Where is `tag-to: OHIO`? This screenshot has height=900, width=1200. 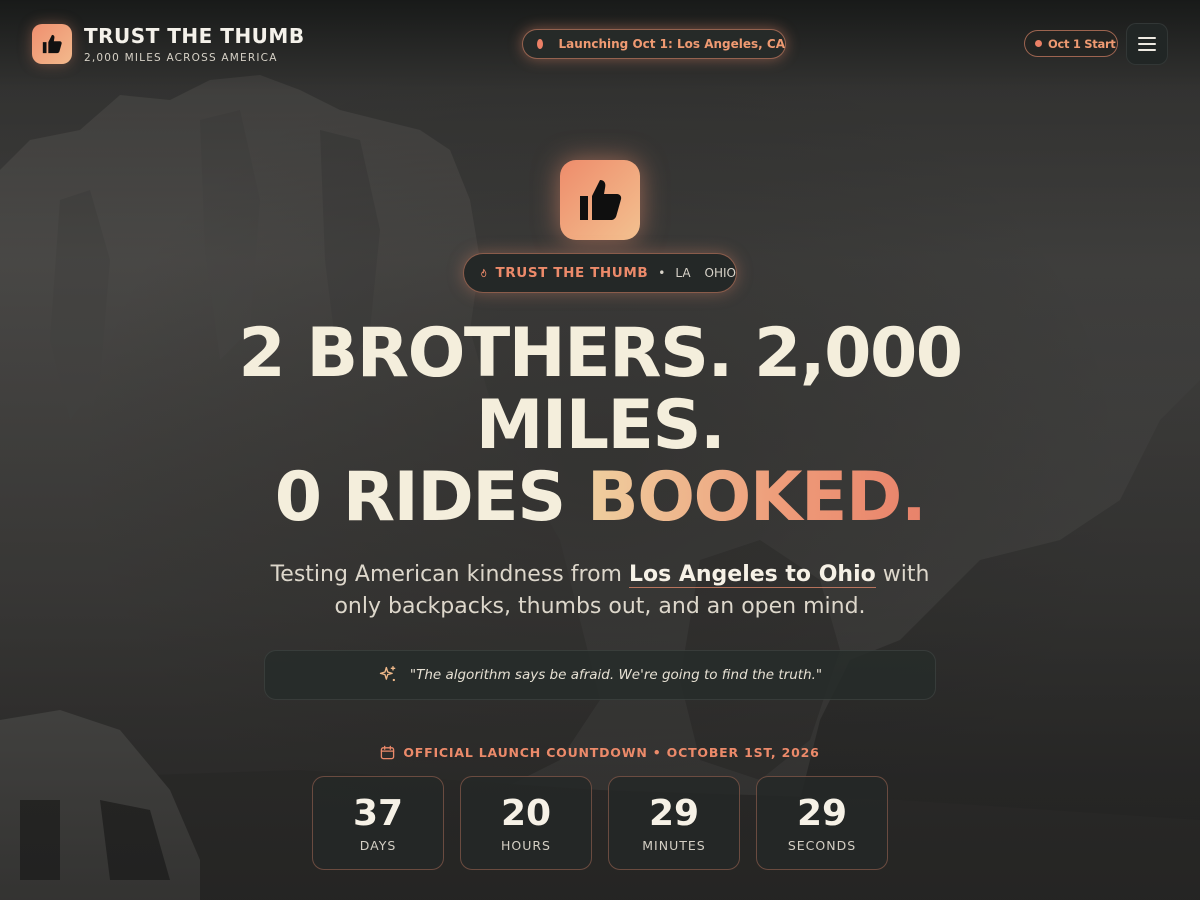 tag-to: OHIO is located at coordinates (720, 273).